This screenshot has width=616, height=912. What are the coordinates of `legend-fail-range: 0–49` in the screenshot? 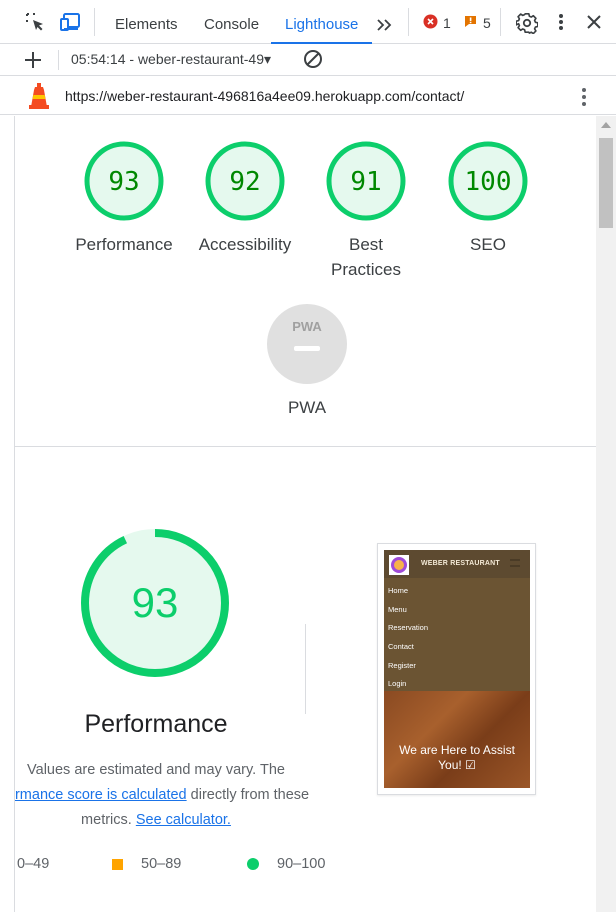 It's located at (33, 864).